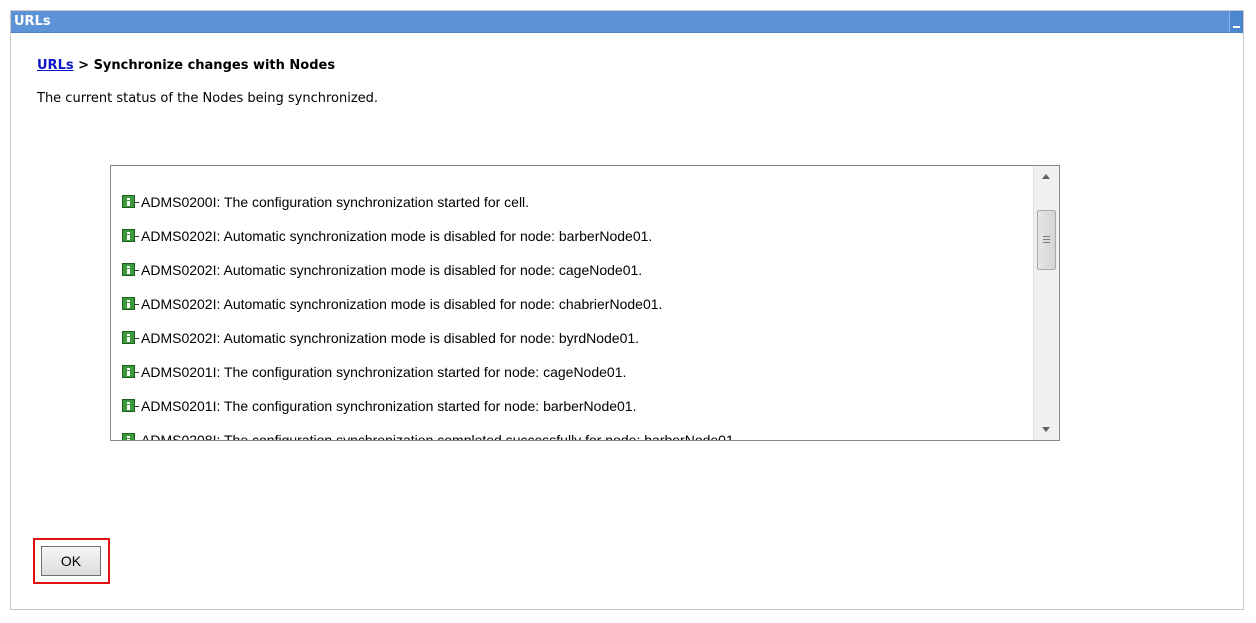 This screenshot has height=623, width=1256. I want to click on panel-titlebar: URLs, so click(627, 22).